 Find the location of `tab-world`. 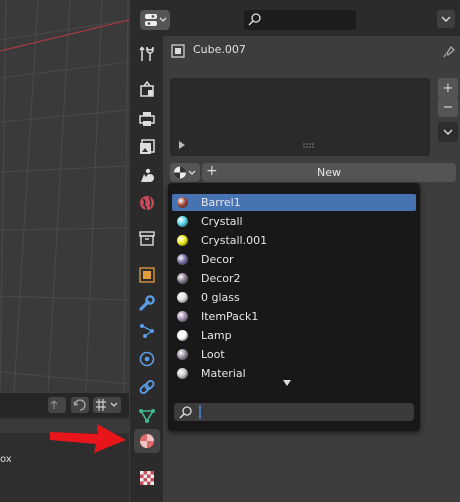

tab-world is located at coordinates (147, 203).